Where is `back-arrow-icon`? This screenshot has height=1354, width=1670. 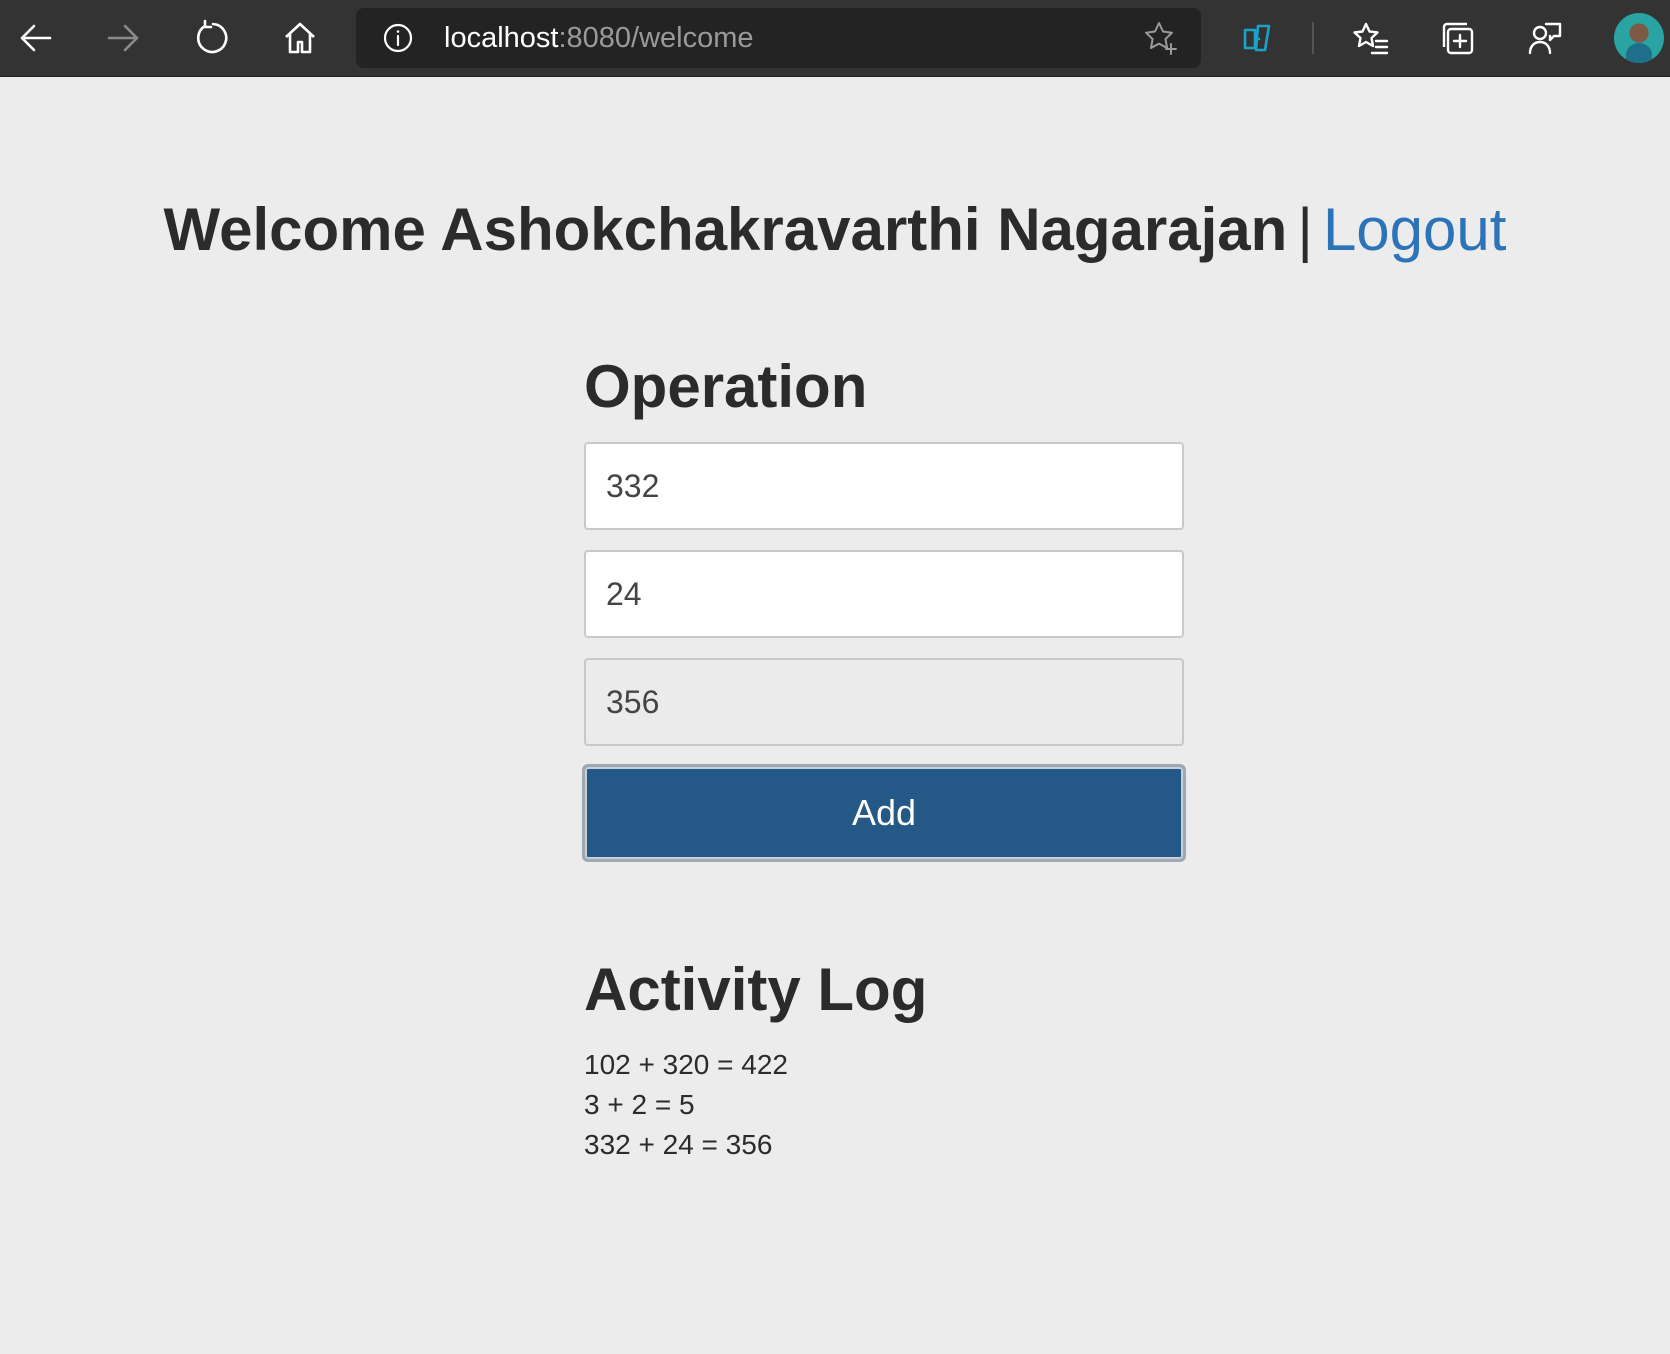
back-arrow-icon is located at coordinates (36, 38).